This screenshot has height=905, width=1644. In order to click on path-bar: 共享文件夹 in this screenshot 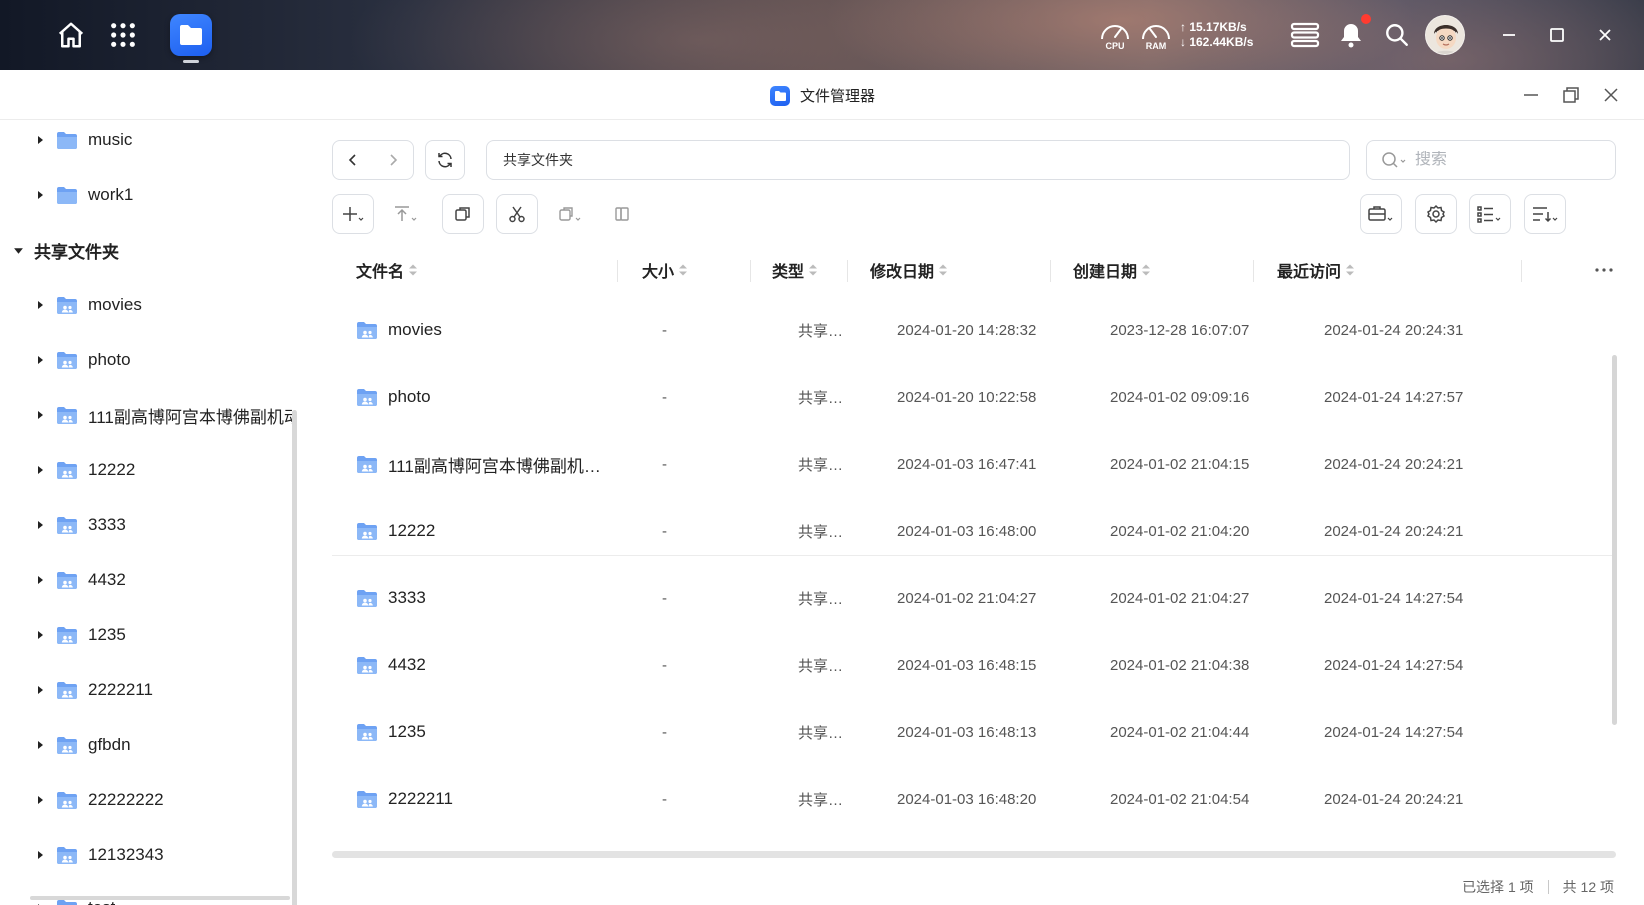, I will do `click(918, 160)`.